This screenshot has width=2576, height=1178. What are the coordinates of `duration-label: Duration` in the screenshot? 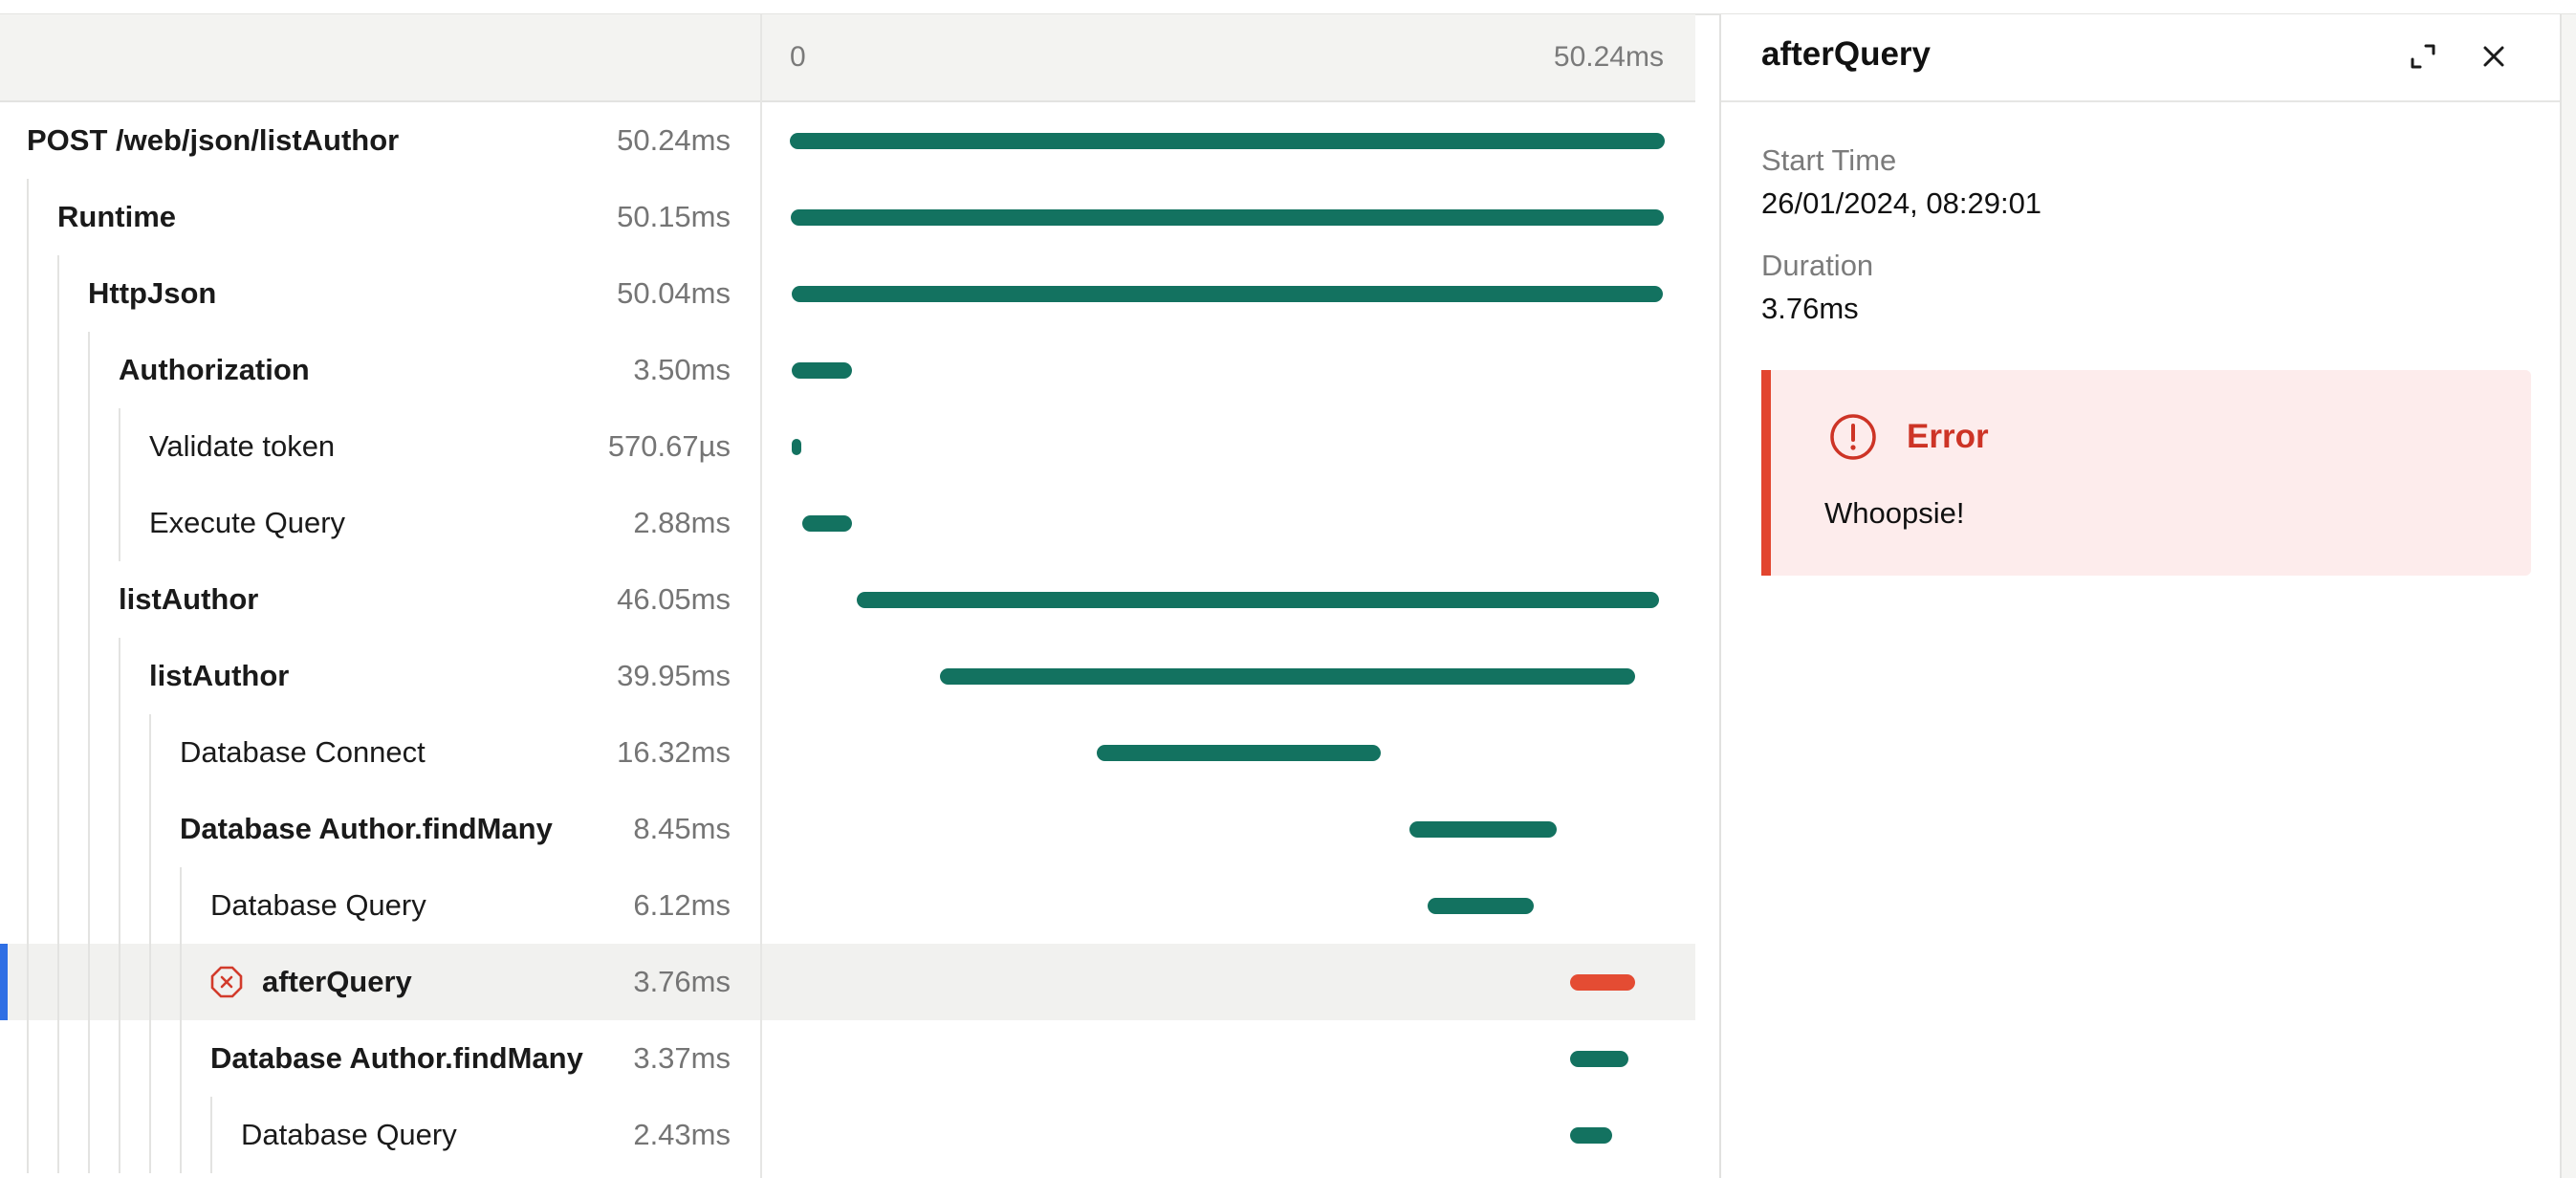 It's located at (1817, 266).